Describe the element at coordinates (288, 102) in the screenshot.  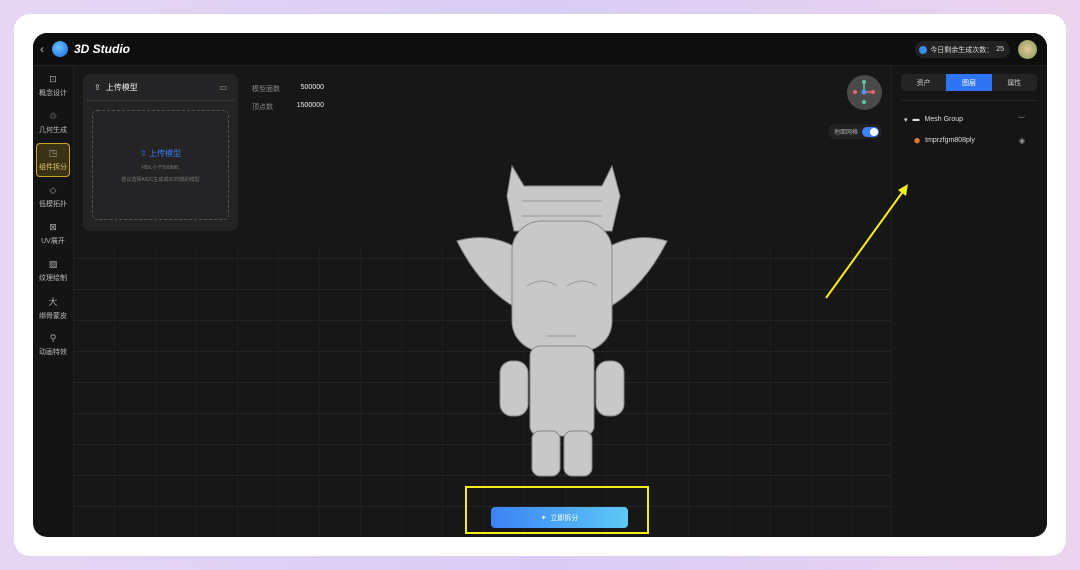
I see `model-stats: 模型面数 500000 顶点数 1500000` at that location.